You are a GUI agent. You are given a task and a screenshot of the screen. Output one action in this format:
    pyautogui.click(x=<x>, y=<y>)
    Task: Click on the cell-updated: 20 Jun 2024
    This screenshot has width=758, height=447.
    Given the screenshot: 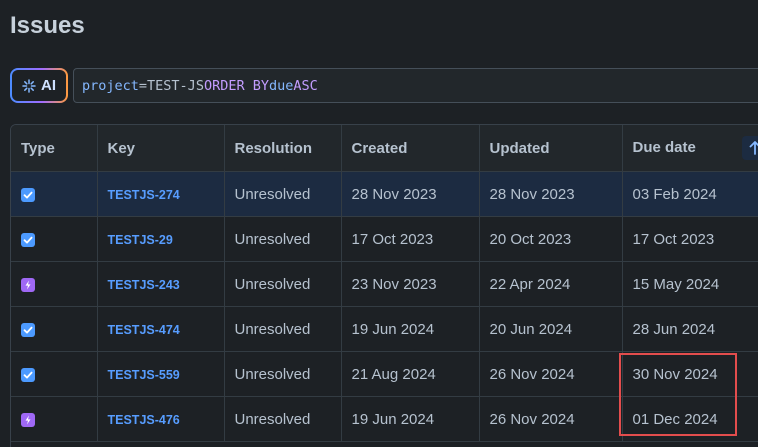 What is the action you would take?
    pyautogui.click(x=551, y=329)
    